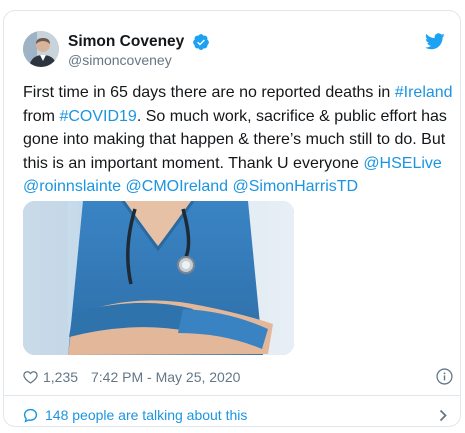 Image resolution: width=465 pixels, height=433 pixels. Describe the element at coordinates (30, 415) in the screenshot. I see `speech-bubble-icon` at that location.